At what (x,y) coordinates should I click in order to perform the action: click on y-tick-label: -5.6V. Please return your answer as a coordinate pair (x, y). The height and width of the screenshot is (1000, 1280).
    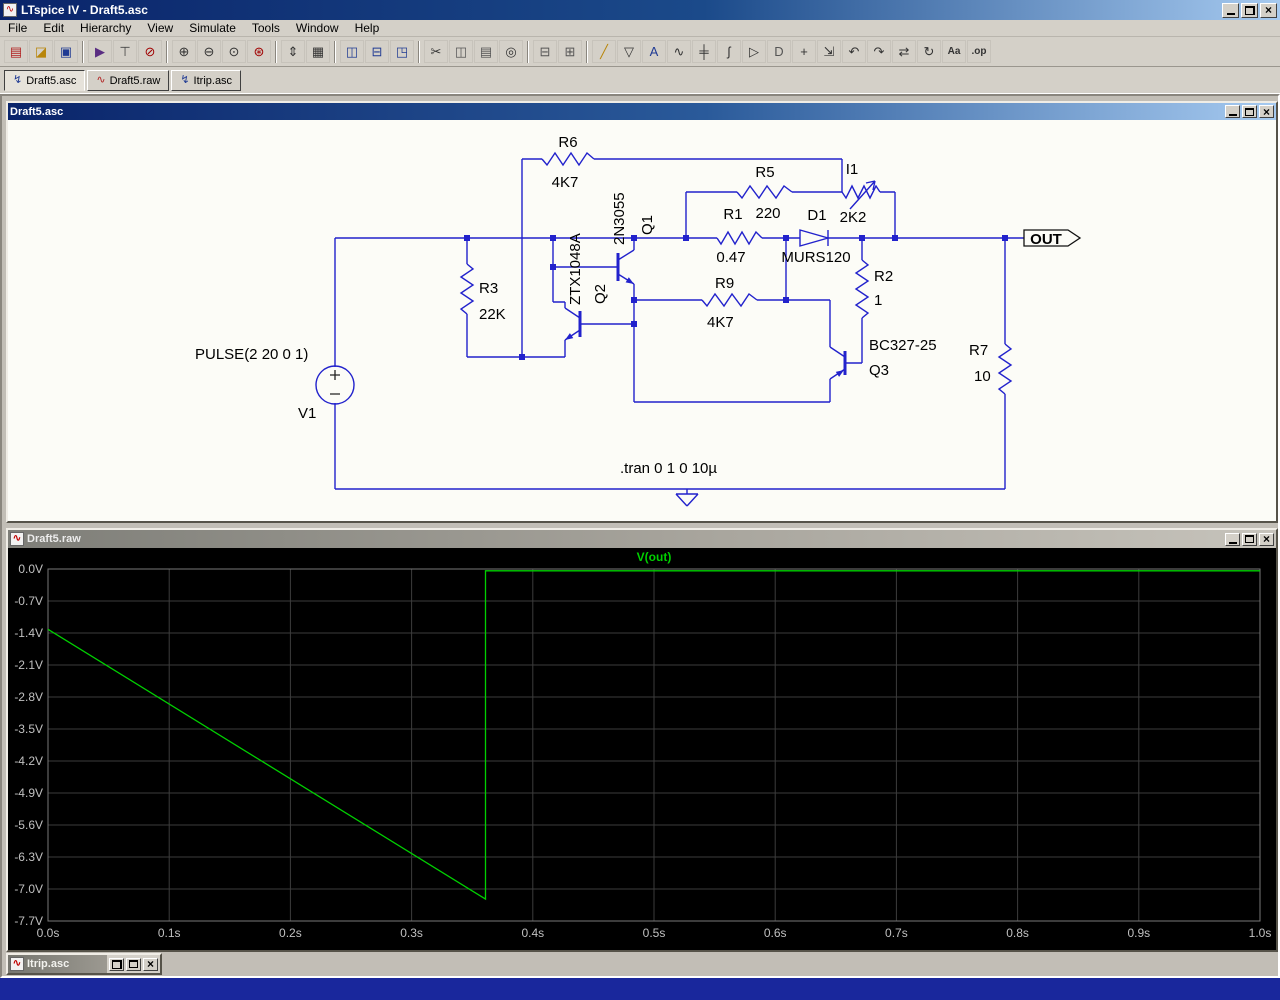
    Looking at the image, I should click on (28, 825).